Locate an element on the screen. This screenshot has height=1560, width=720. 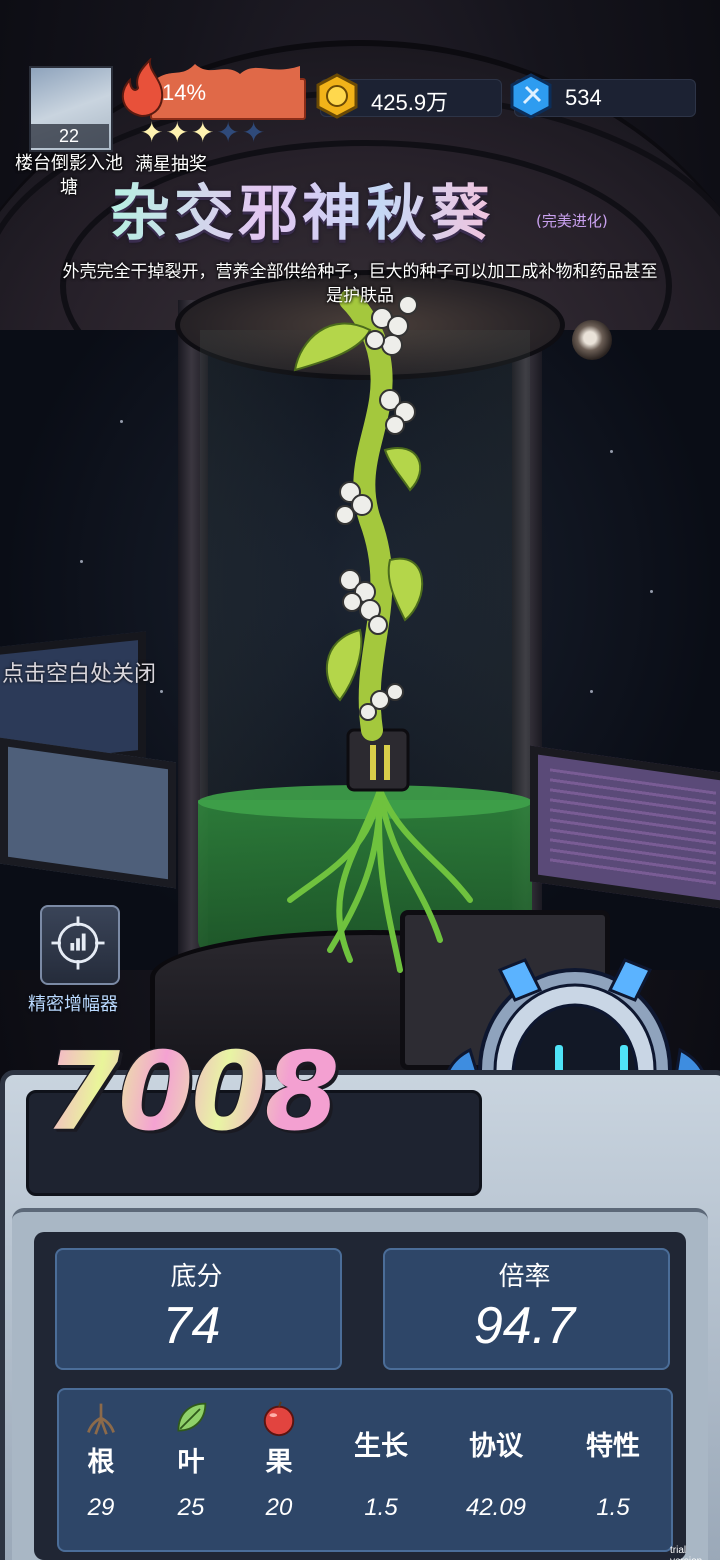
fire-percent: 14% is located at coordinates (184, 92).